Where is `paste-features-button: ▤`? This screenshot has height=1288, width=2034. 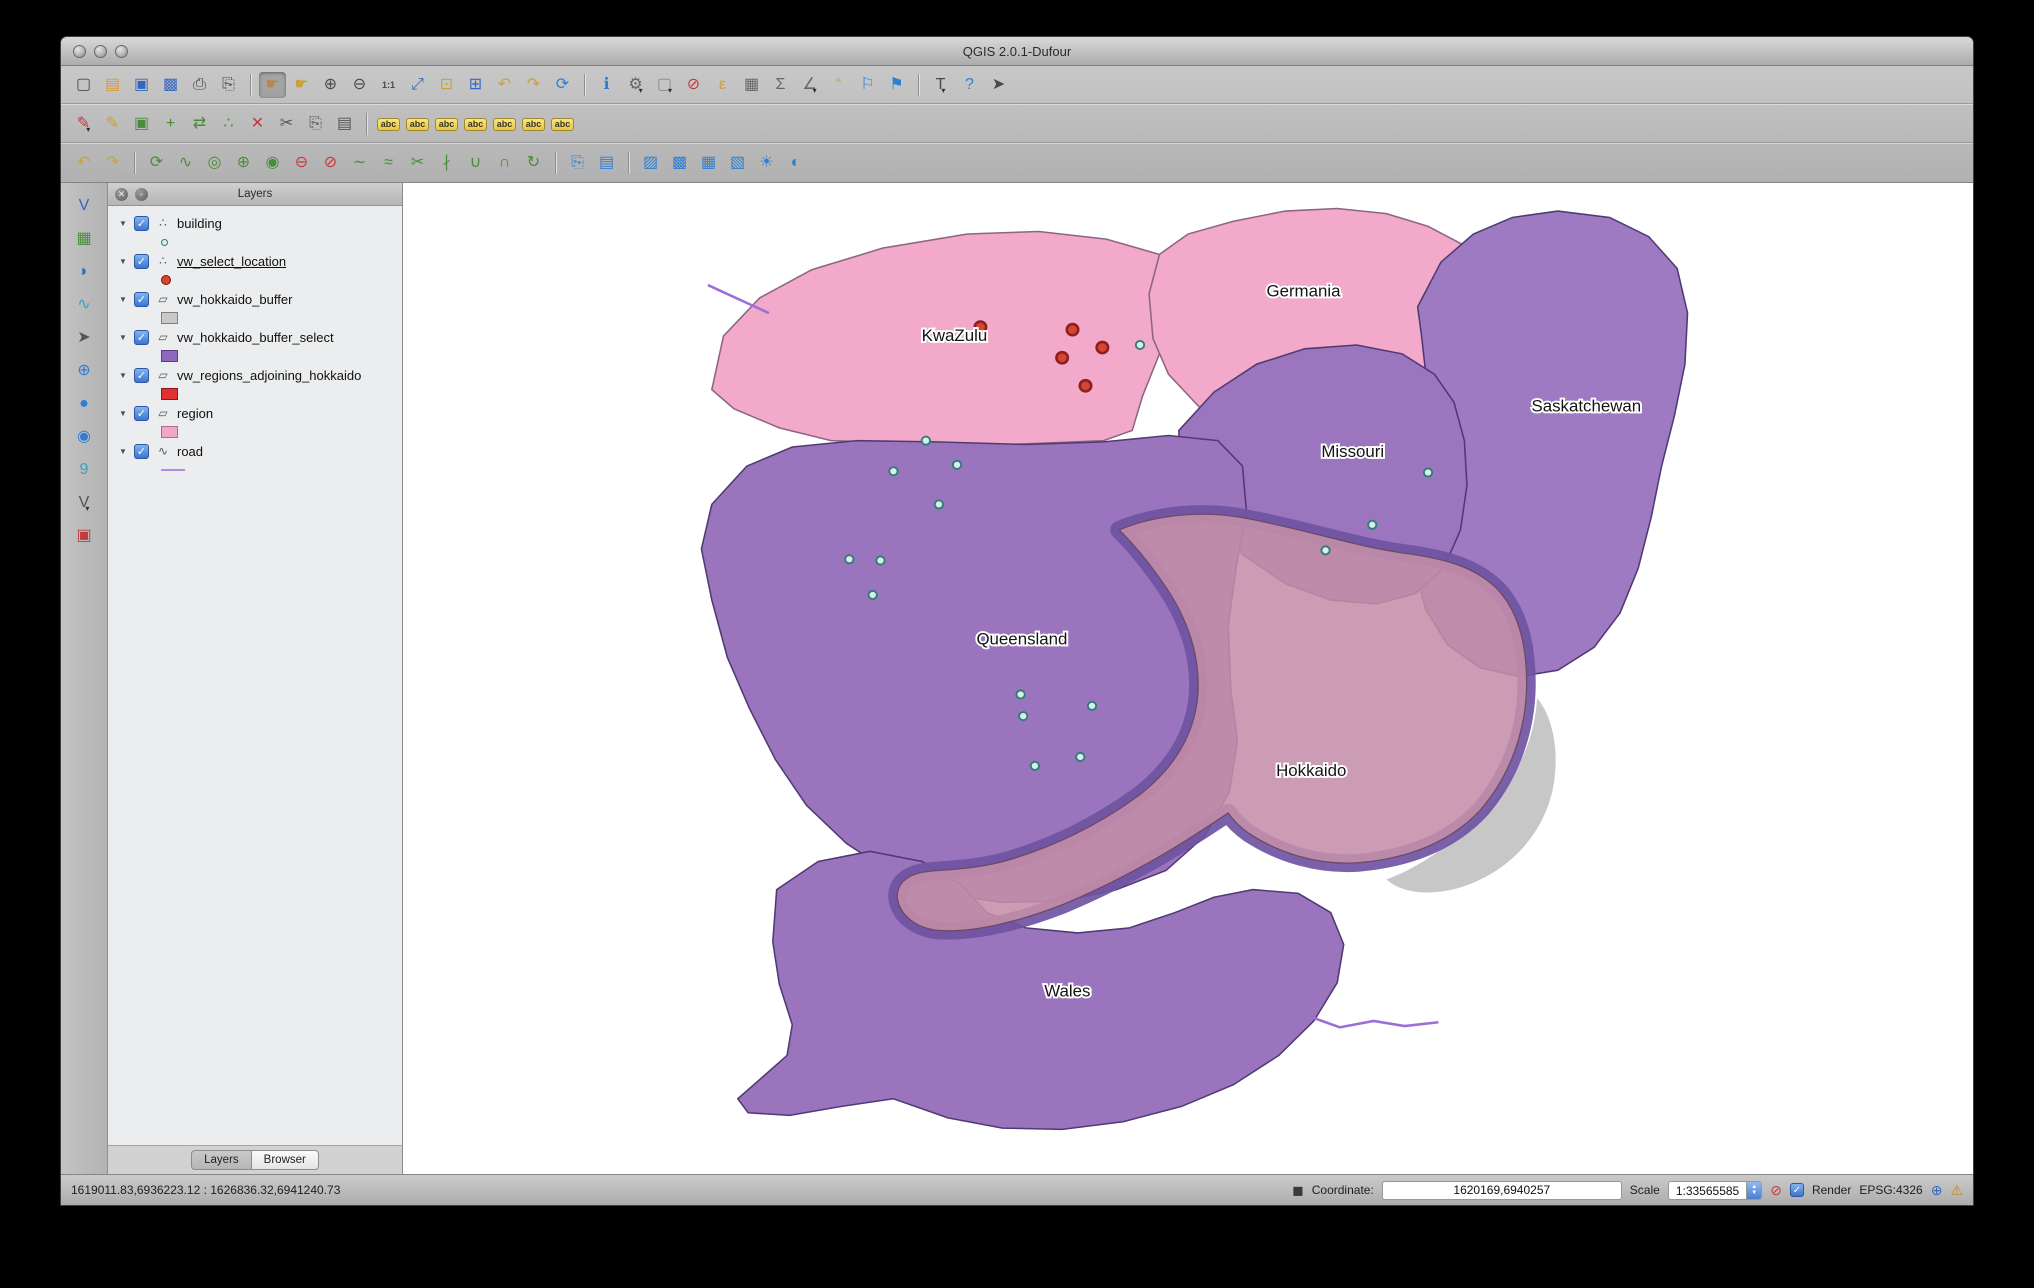 paste-features-button: ▤ is located at coordinates (344, 124).